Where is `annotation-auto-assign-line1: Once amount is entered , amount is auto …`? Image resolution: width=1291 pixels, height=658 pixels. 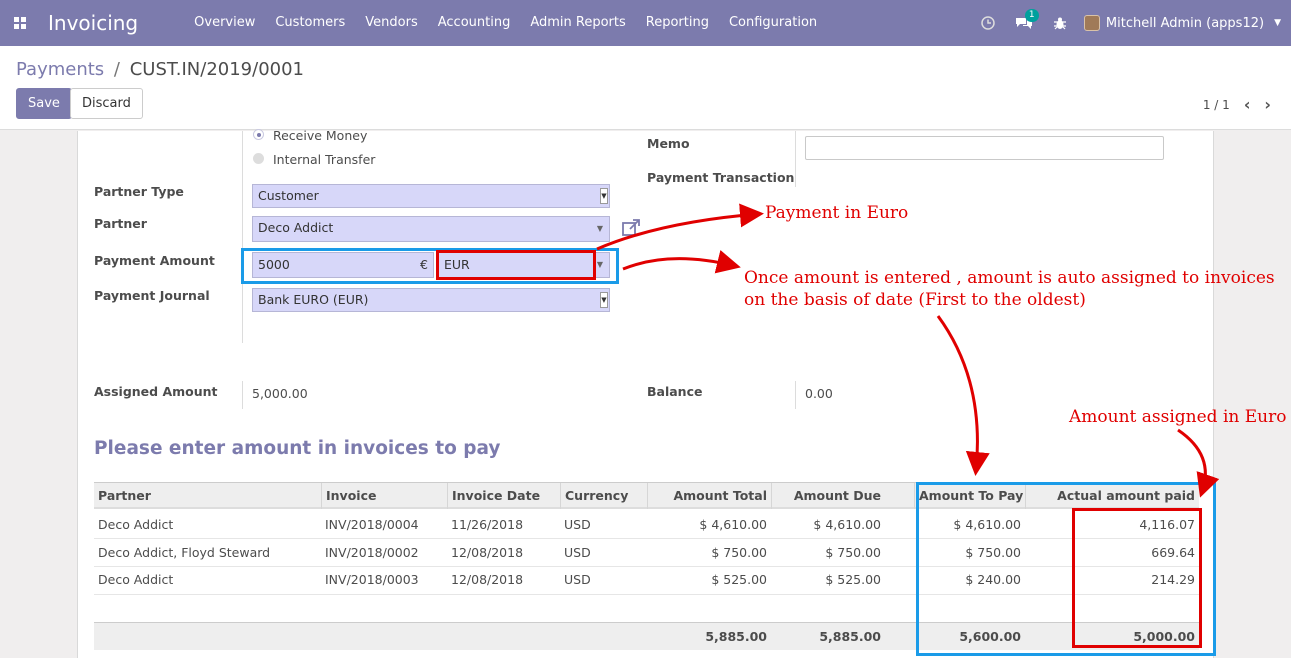 annotation-auto-assign-line1: Once amount is entered , amount is auto … is located at coordinates (1009, 278).